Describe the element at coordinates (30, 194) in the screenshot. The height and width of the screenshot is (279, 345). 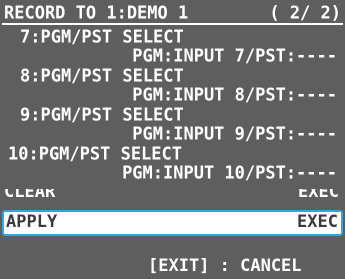
I see `clear-label: CLEAR` at that location.